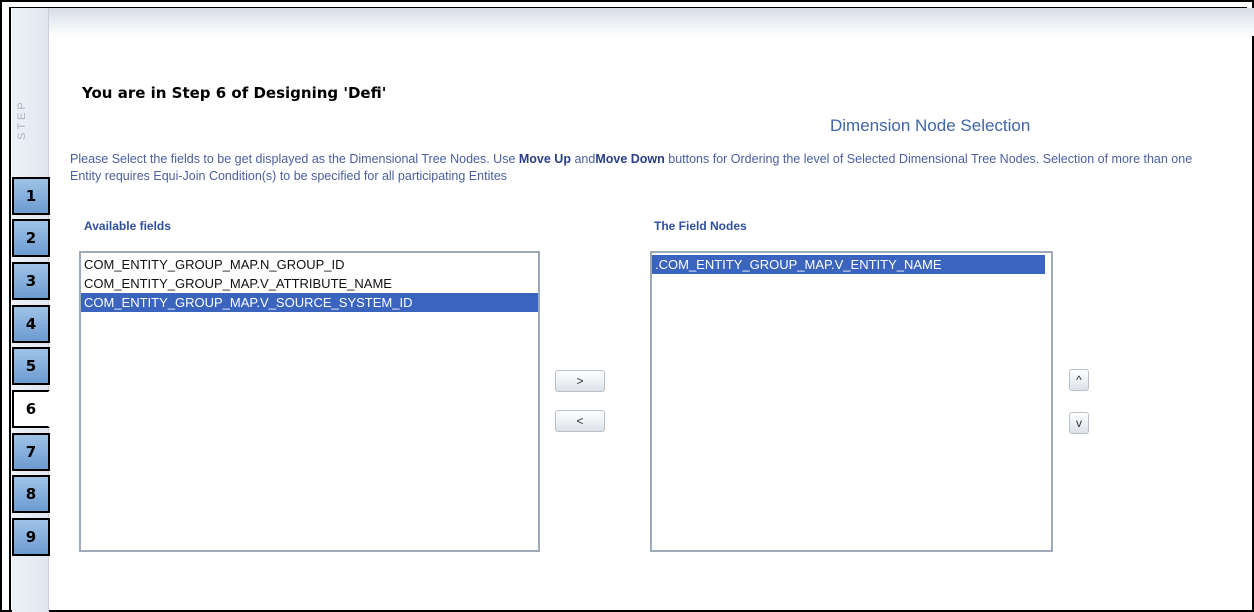  Describe the element at coordinates (31, 196) in the screenshot. I see `step-tab-1: 1` at that location.